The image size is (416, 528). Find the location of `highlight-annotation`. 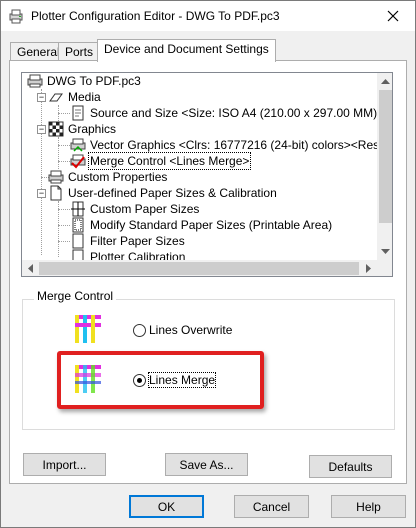

highlight-annotation is located at coordinates (160, 380).